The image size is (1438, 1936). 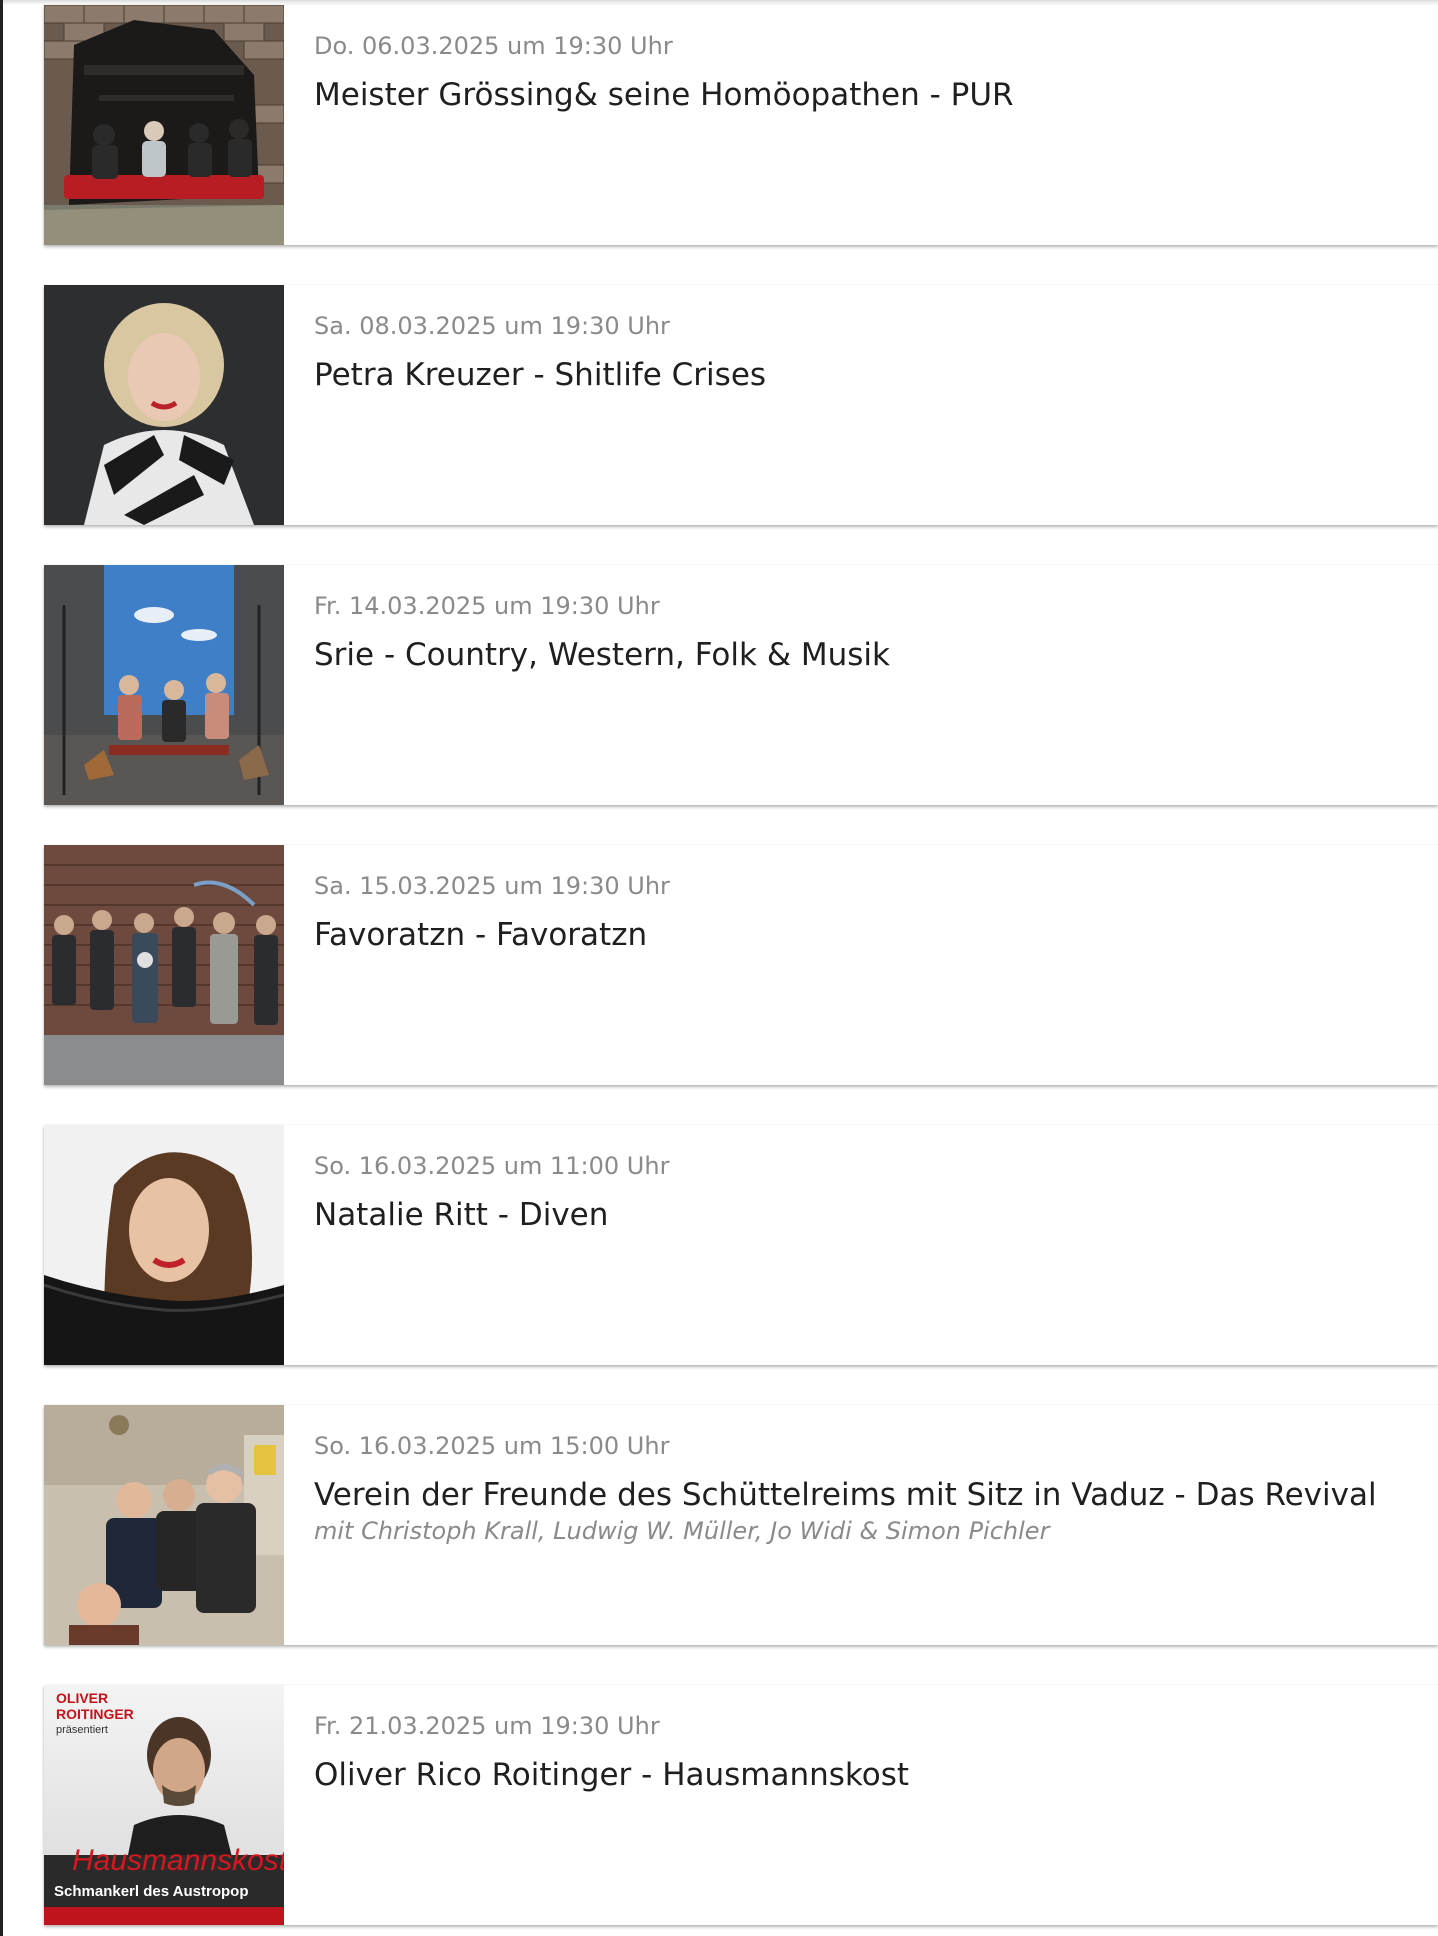 What do you see at coordinates (492, 1166) in the screenshot?
I see `event-date: So. 16.03.2025 um 11:00 Uhr` at bounding box center [492, 1166].